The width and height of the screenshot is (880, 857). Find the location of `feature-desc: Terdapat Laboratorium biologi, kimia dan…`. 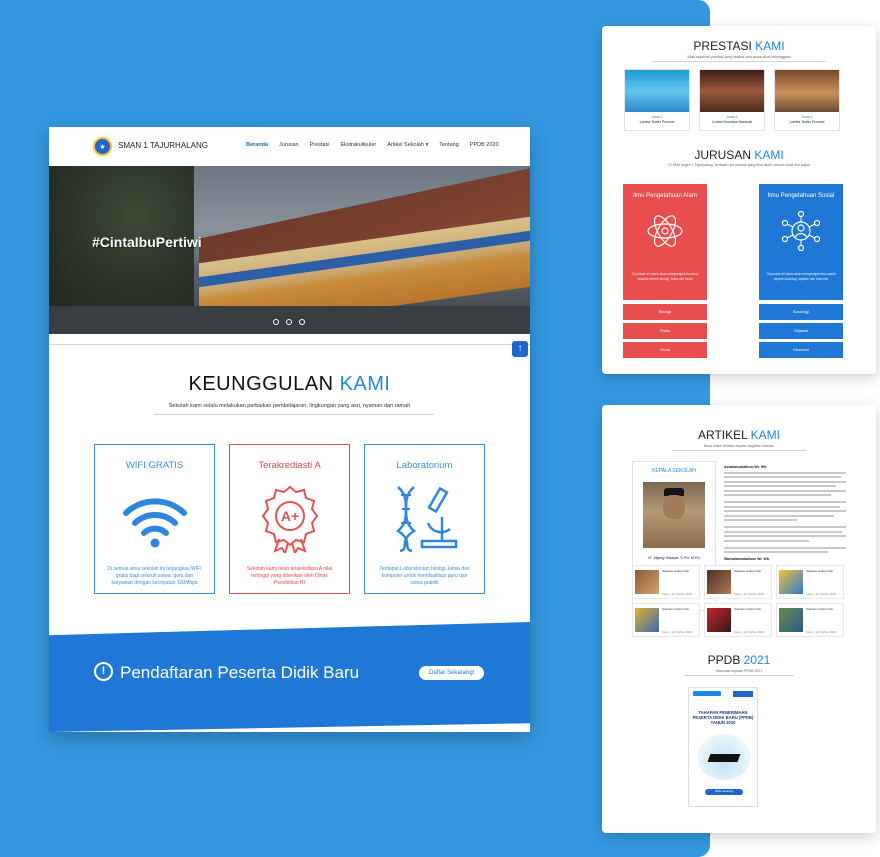

feature-desc: Terdapat Laboratorium biologi, kimia dan… is located at coordinates (424, 576).